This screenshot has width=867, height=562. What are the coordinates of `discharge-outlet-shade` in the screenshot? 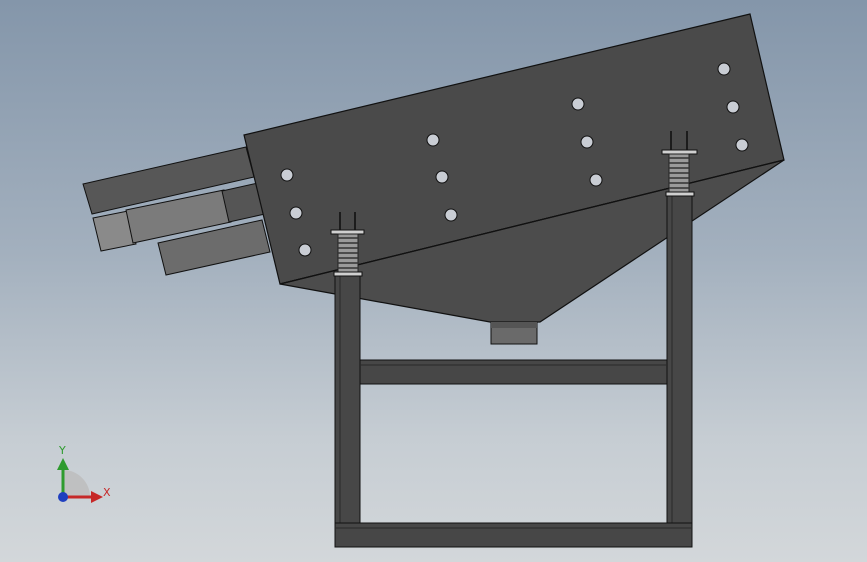 It's located at (514, 325).